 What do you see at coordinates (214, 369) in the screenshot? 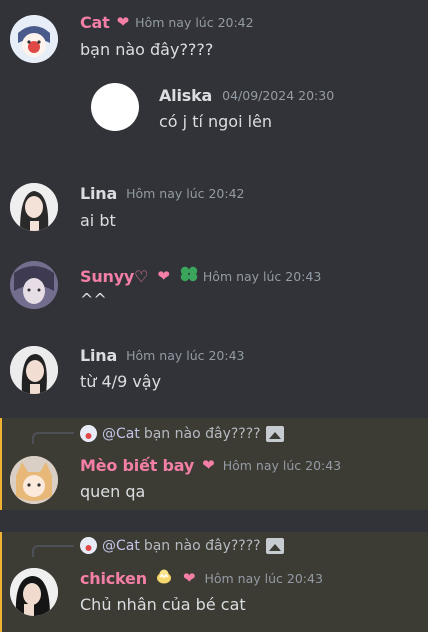
I see `message-lina: Lina Hôm nay lúc 20:43 từ 4/9 vậy` at bounding box center [214, 369].